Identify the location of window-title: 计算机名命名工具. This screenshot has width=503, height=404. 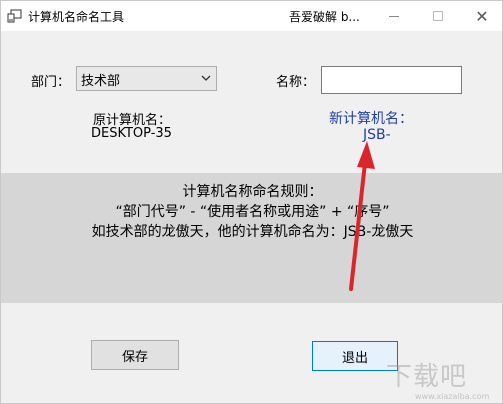
(76, 17).